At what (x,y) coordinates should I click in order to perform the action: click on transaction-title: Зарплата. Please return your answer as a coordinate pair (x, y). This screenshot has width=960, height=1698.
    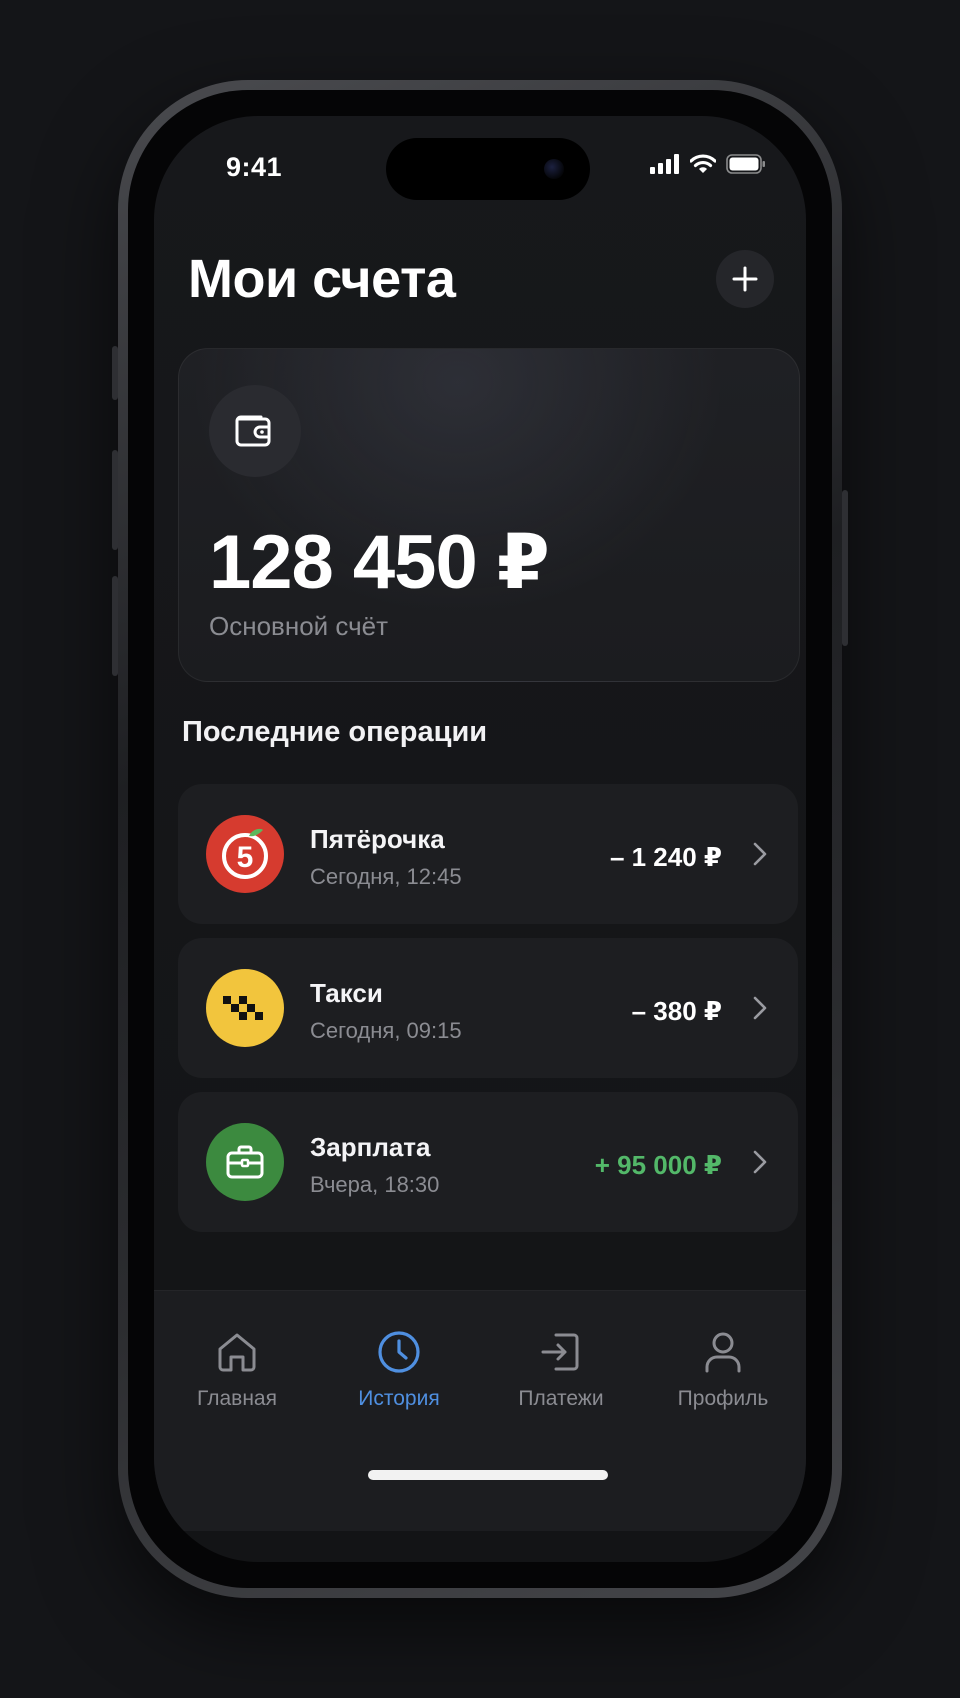
    Looking at the image, I should click on (370, 1147).